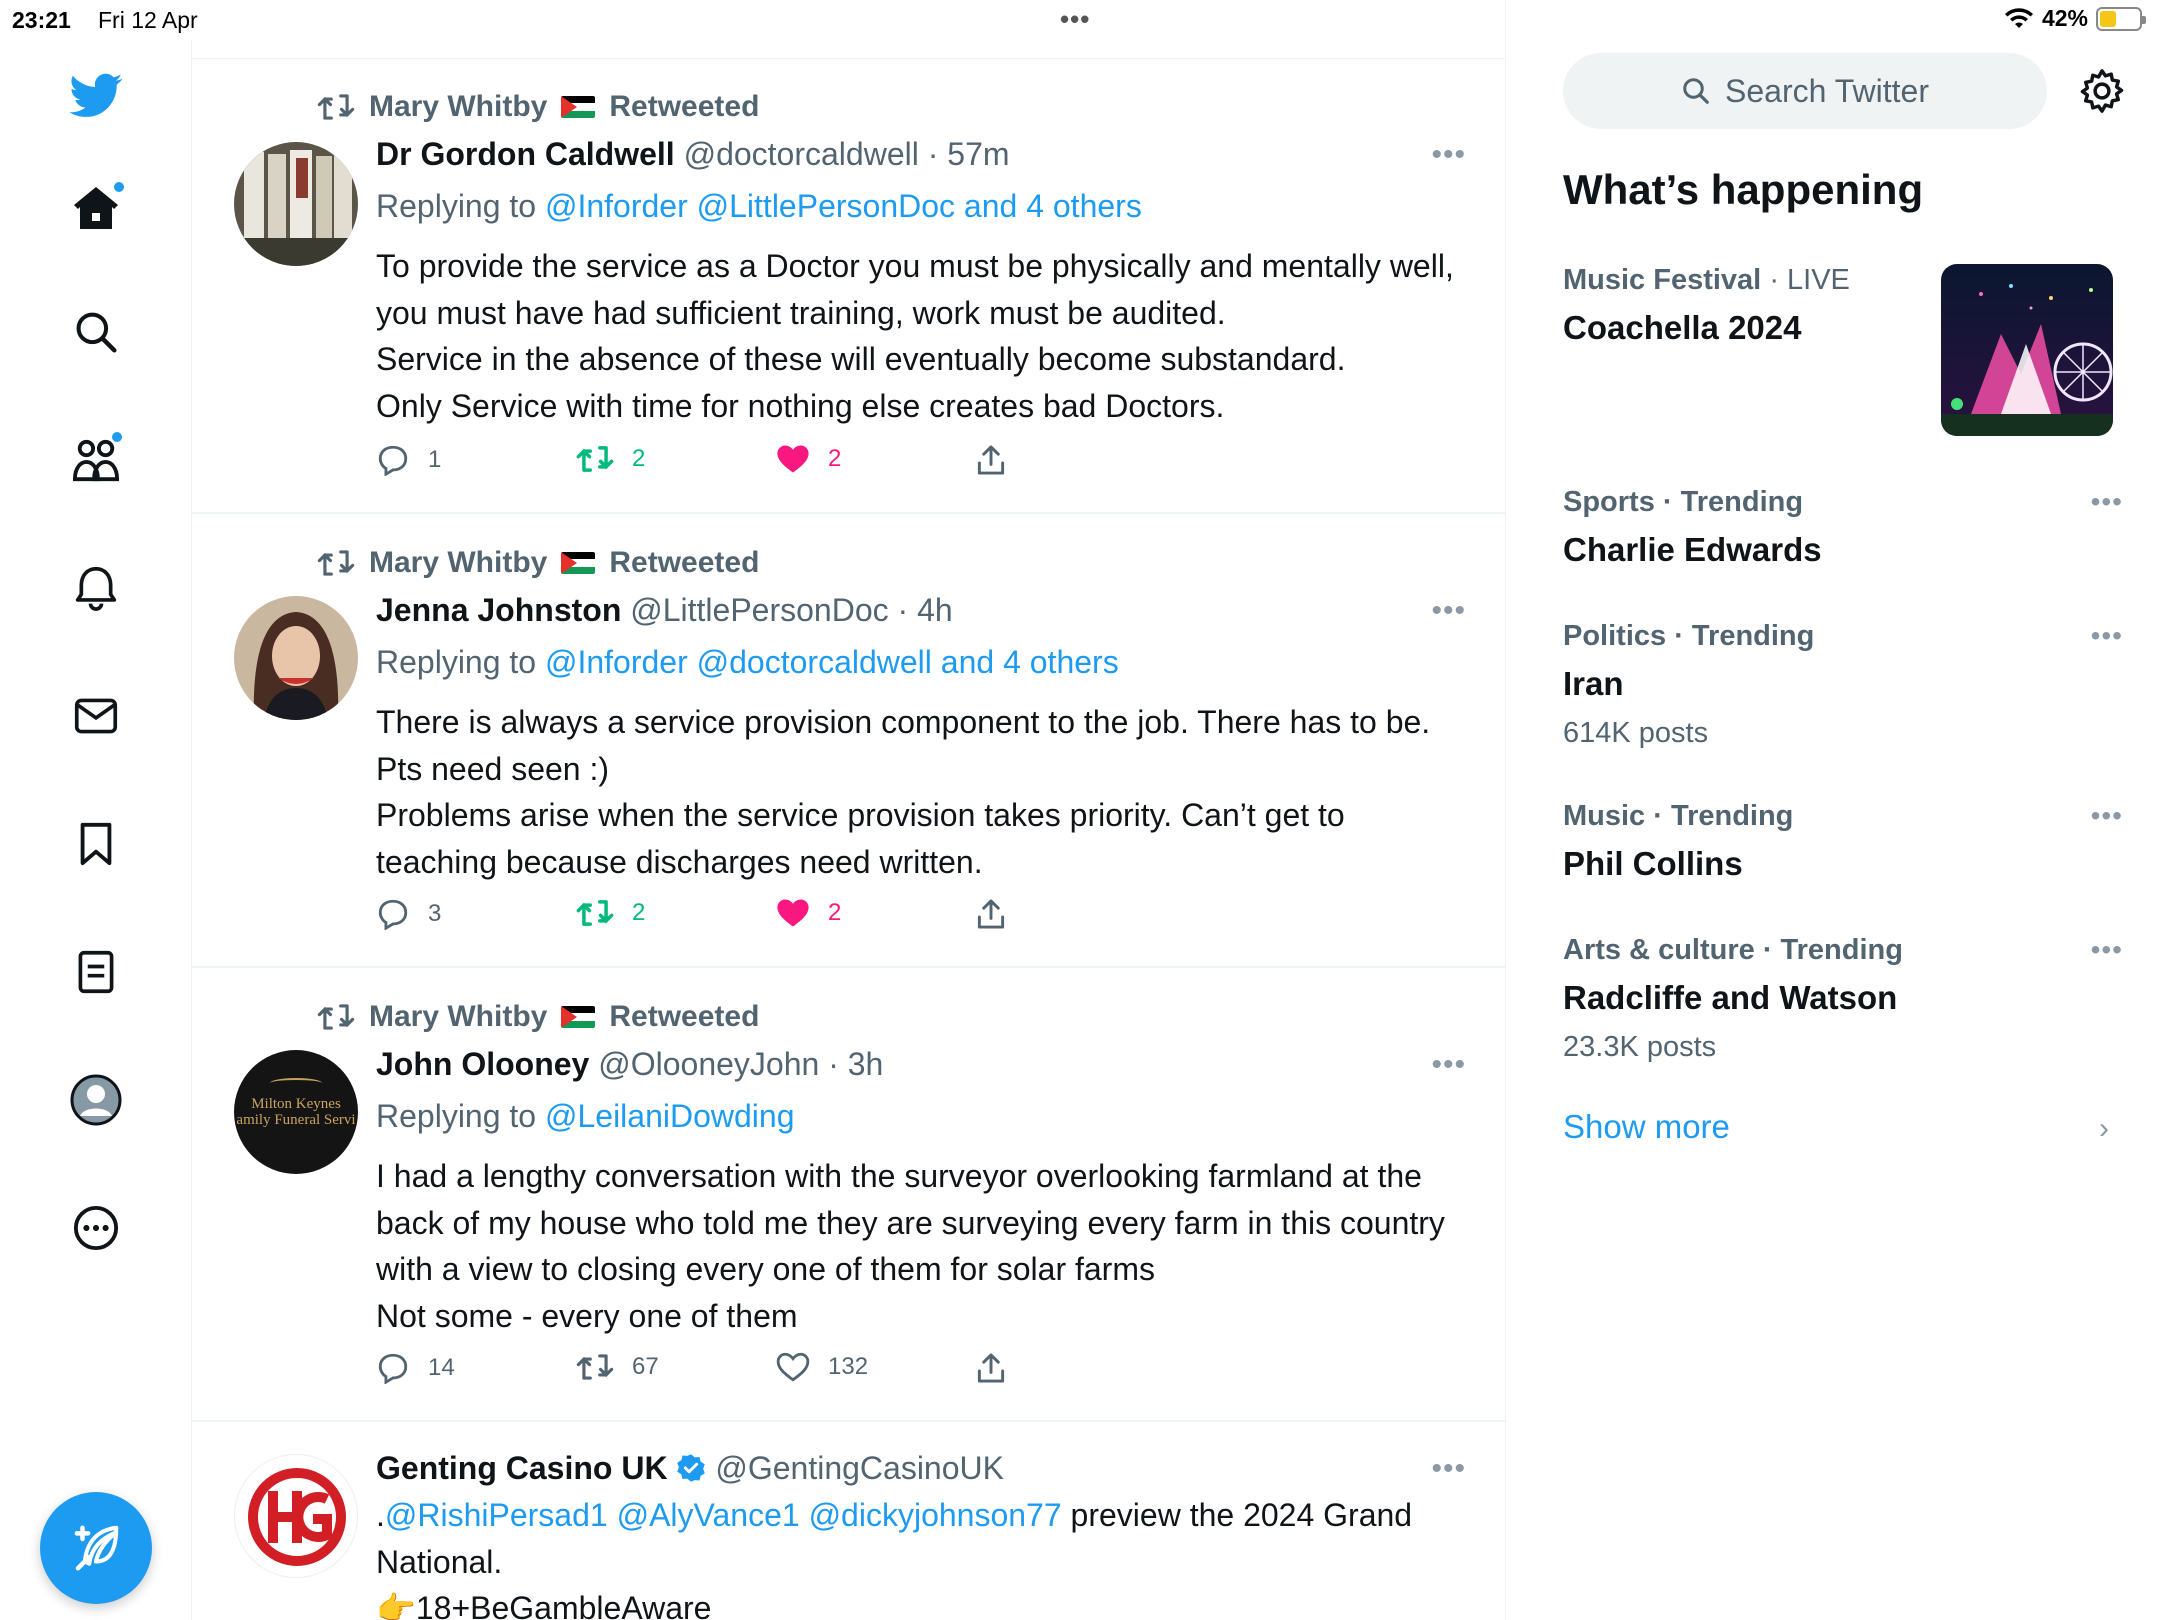 Image resolution: width=2160 pixels, height=1620 pixels. I want to click on mention-links: @RishiPersad1 @AlyVance1 @dickyjohnson77, so click(723, 1515).